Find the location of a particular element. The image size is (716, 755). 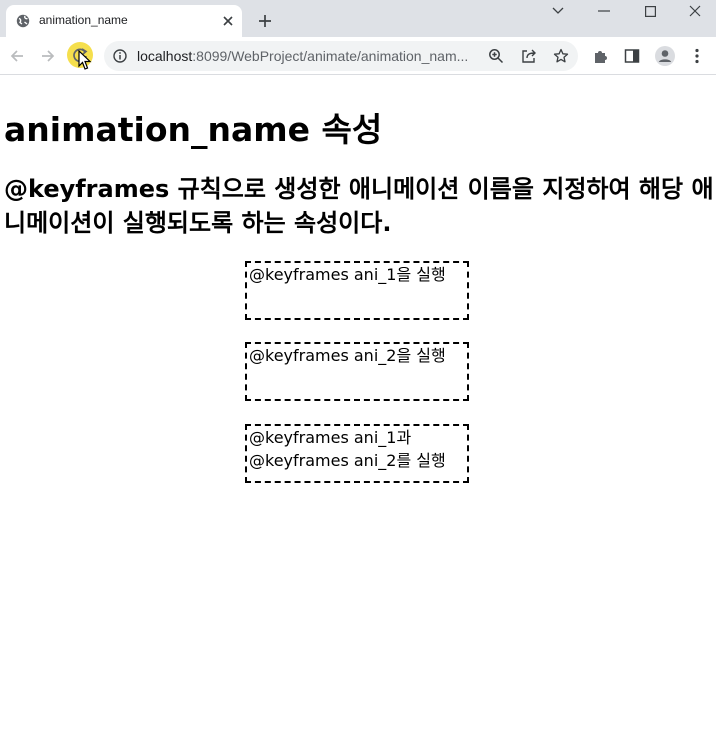

tab-search-button is located at coordinates (558, 11).